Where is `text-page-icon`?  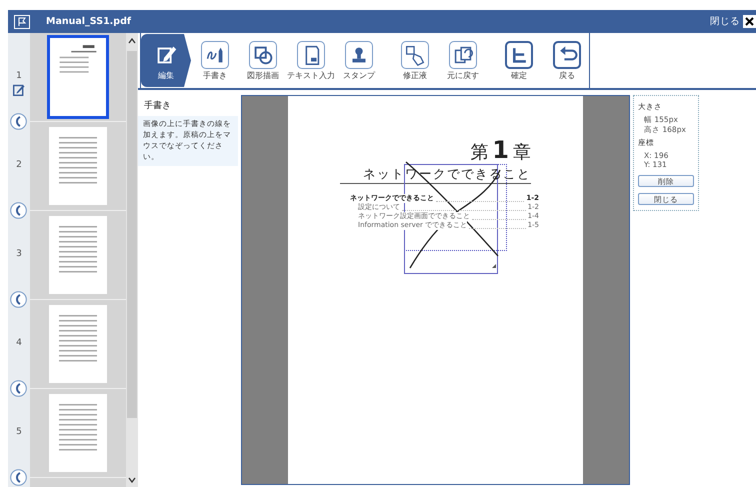 text-page-icon is located at coordinates (311, 54).